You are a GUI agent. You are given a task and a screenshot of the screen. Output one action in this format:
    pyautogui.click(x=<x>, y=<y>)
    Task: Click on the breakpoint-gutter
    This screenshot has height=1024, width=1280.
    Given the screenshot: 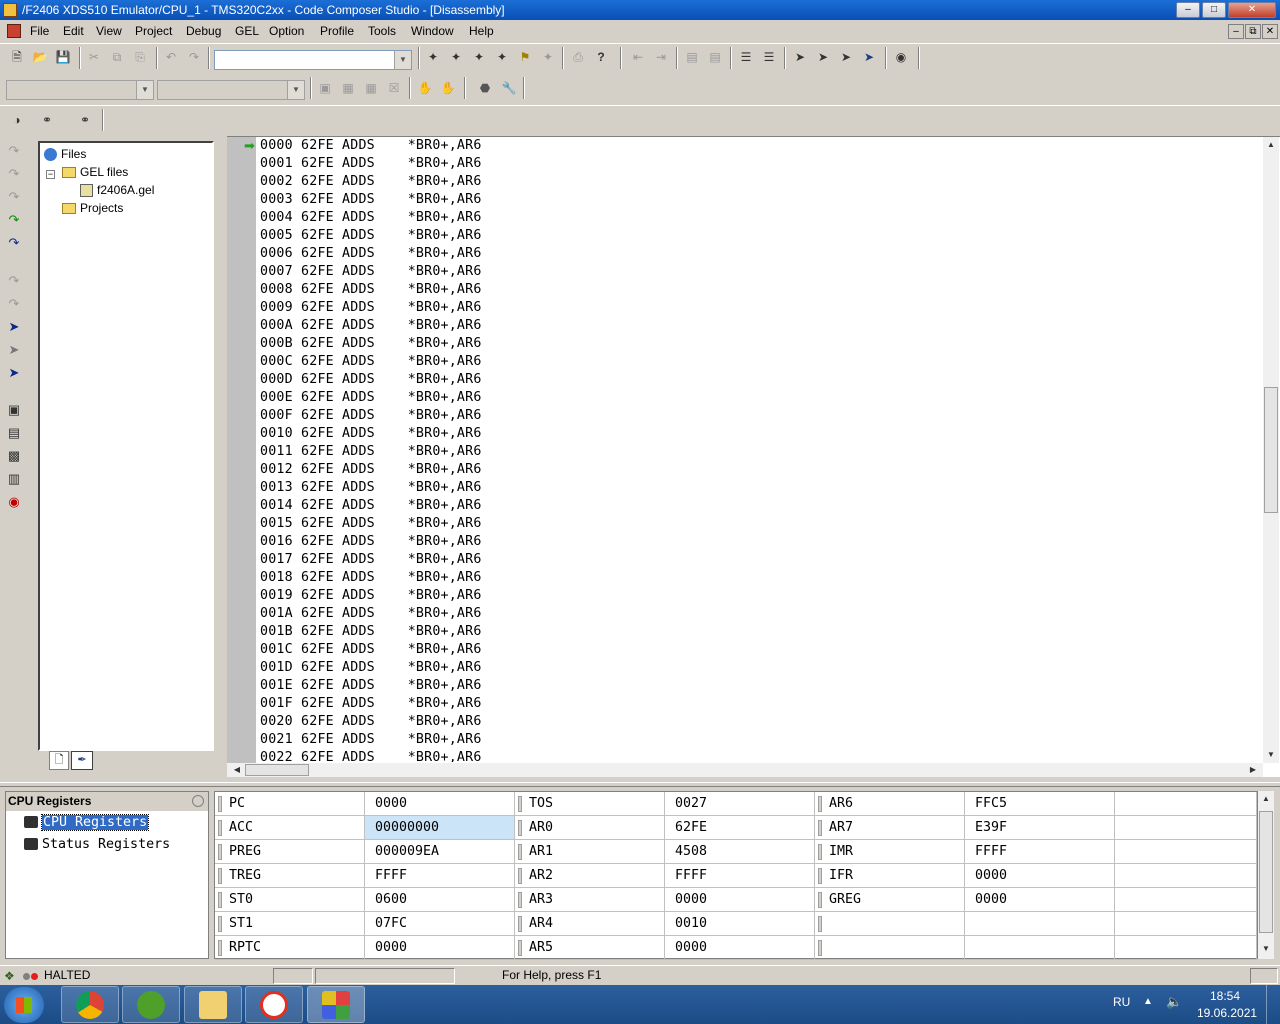 What is the action you would take?
    pyautogui.click(x=241, y=450)
    